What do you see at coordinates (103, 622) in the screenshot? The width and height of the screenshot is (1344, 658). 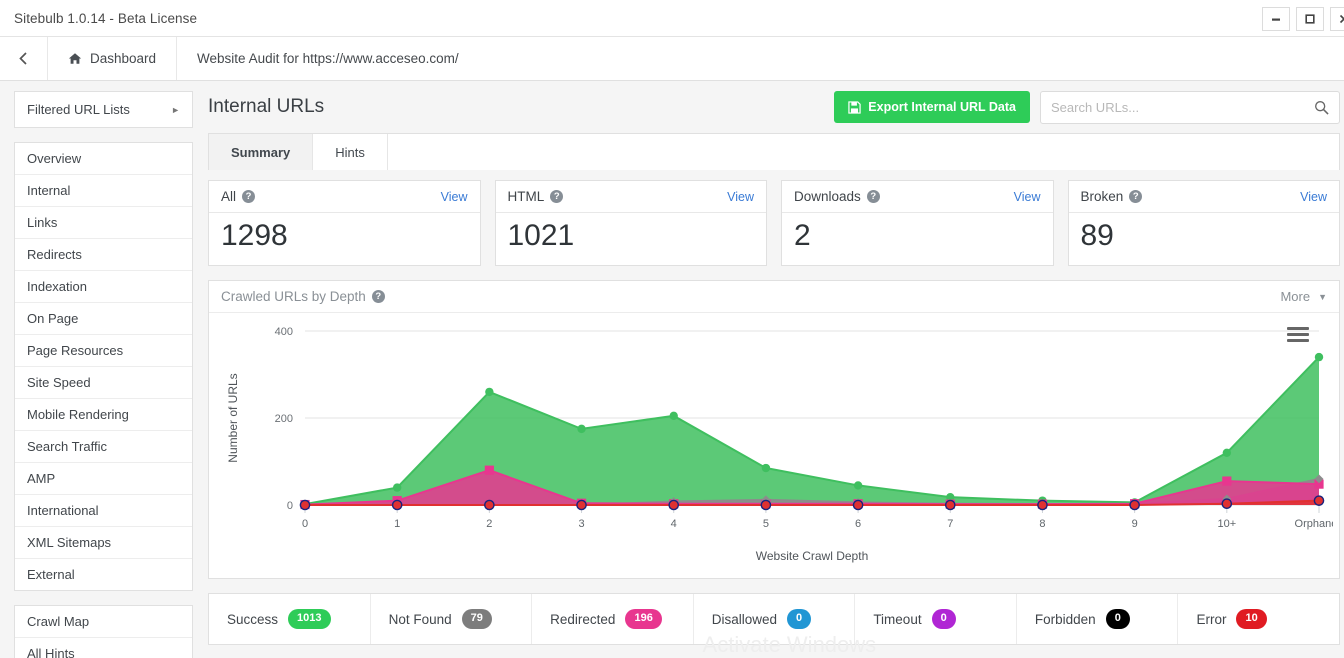 I see `sidebar-item-crawl-map: Crawl Map` at bounding box center [103, 622].